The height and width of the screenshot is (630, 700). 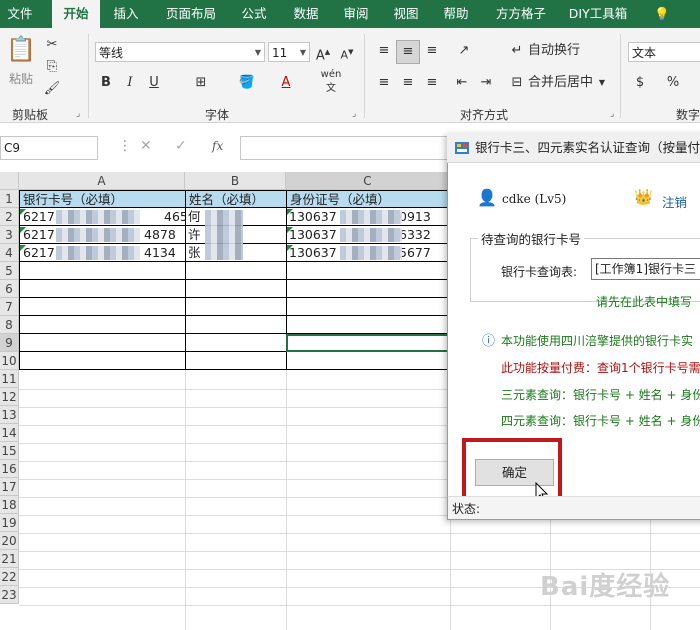 I want to click on currency-button: $, so click(x=640, y=83).